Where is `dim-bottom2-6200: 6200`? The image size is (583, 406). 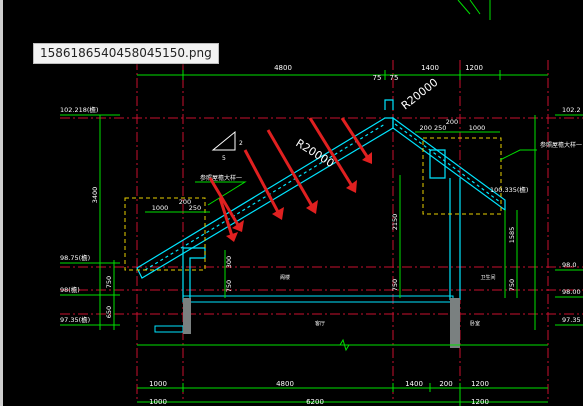 dim-bottom2-6200: 6200 is located at coordinates (315, 402).